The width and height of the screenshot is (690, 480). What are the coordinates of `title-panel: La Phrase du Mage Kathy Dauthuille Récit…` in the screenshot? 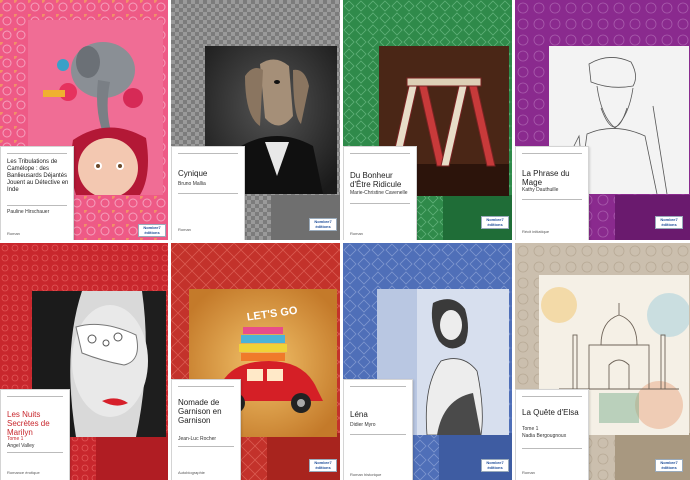 It's located at (552, 193).